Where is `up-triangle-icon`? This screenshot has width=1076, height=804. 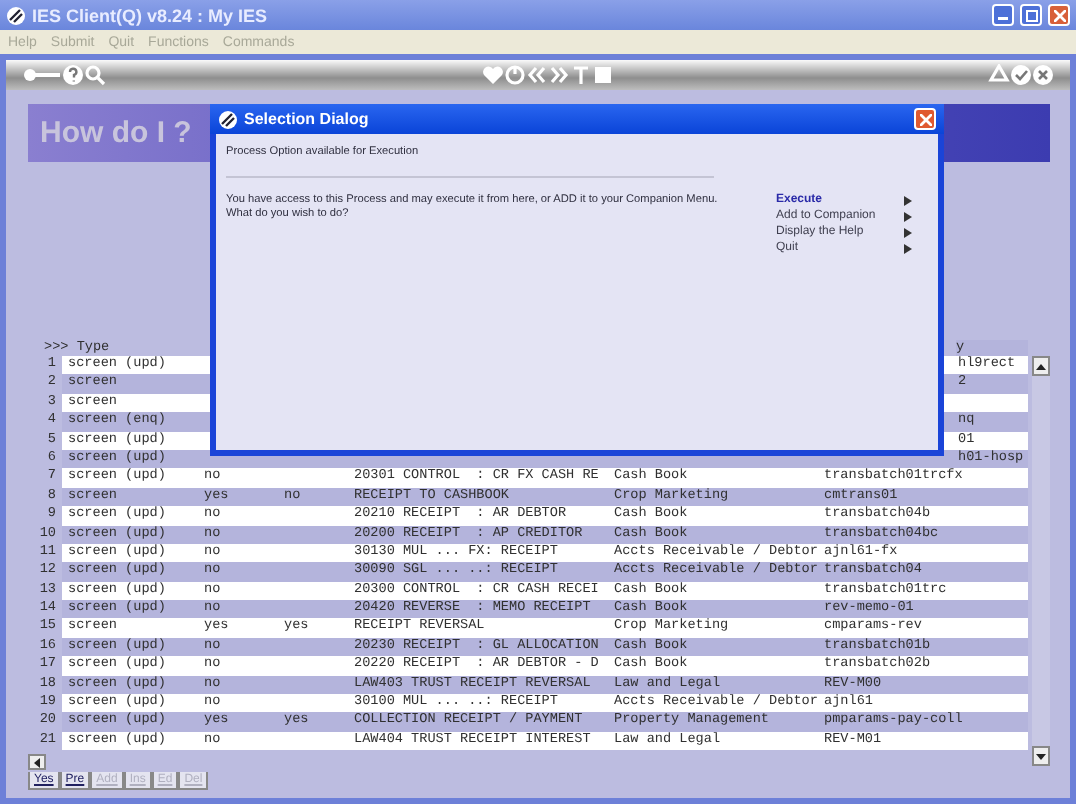 up-triangle-icon is located at coordinates (1041, 366).